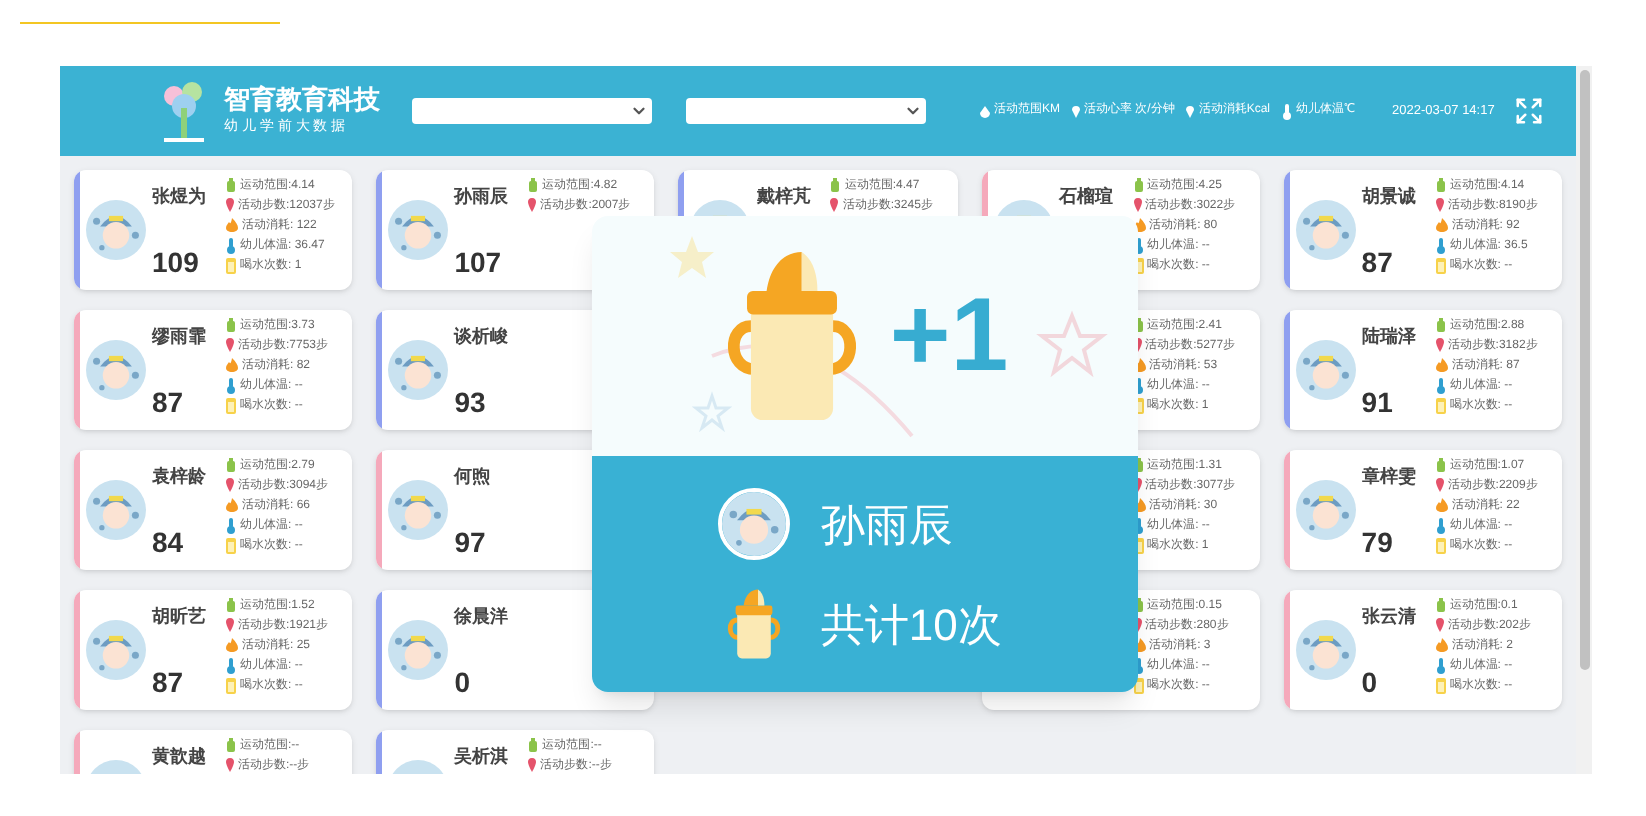 The image size is (1646, 816). What do you see at coordinates (473, 477) in the screenshot?
I see `student-name: 何煦` at bounding box center [473, 477].